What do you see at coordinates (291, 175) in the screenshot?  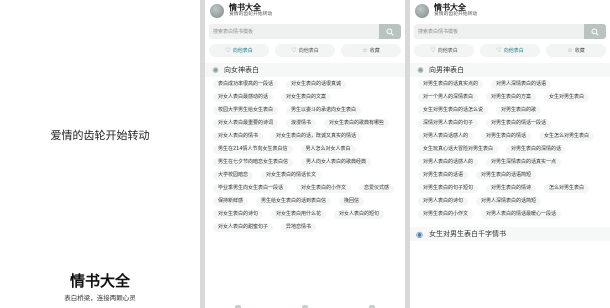 I see `tag-item: 对女生表白的情话长文` at bounding box center [291, 175].